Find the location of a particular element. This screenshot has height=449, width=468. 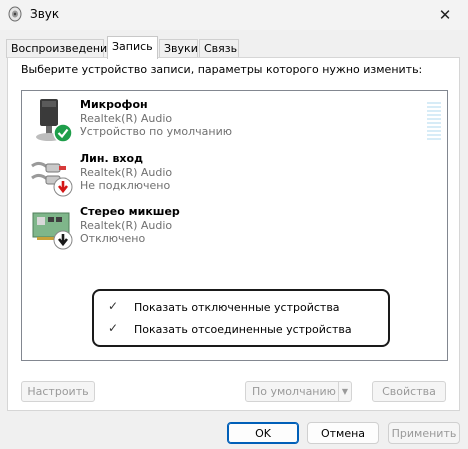

set-default-button: По умолчанию ▼ is located at coordinates (298, 391).